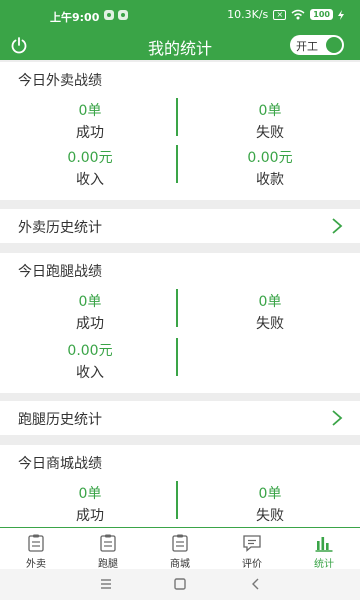 The image size is (360, 600). Describe the element at coordinates (90, 361) in the screenshot. I see `errand-income-stat: 0.00元 收入` at that location.